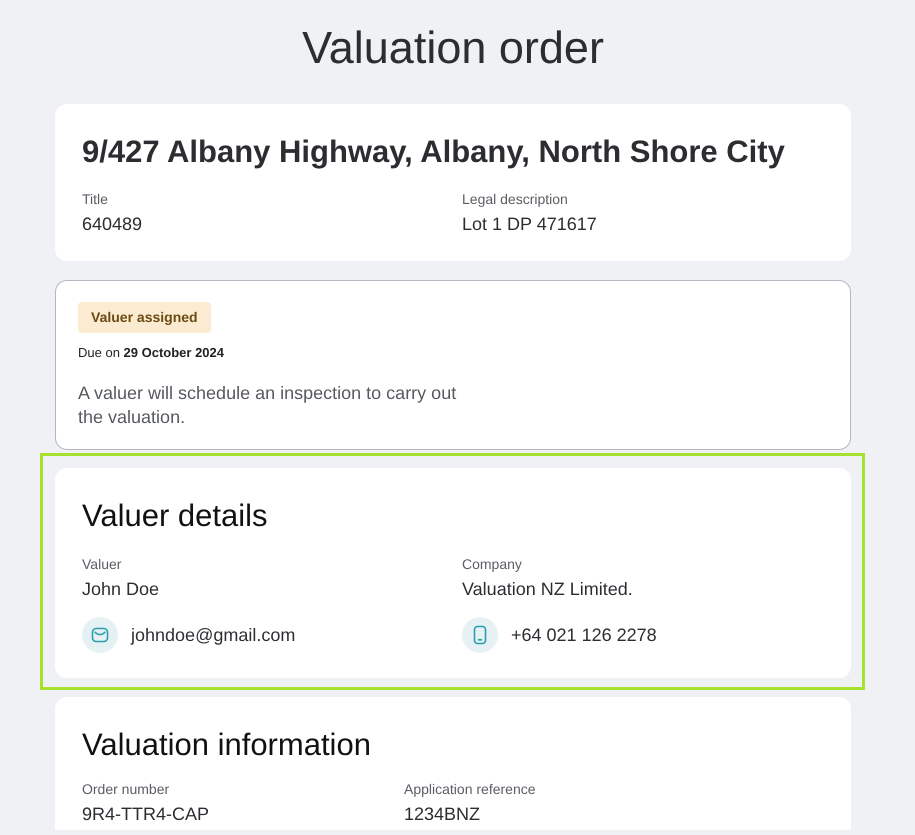 The image size is (915, 835). Describe the element at coordinates (112, 224) in the screenshot. I see `field-value: 640489` at that location.